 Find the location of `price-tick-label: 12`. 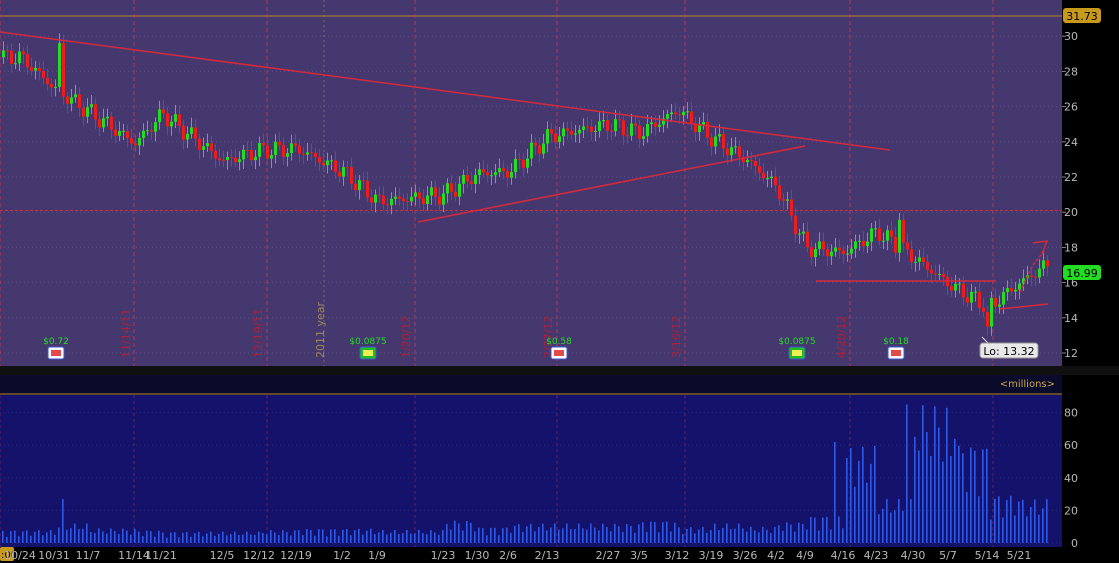

price-tick-label: 12 is located at coordinates (1071, 353).